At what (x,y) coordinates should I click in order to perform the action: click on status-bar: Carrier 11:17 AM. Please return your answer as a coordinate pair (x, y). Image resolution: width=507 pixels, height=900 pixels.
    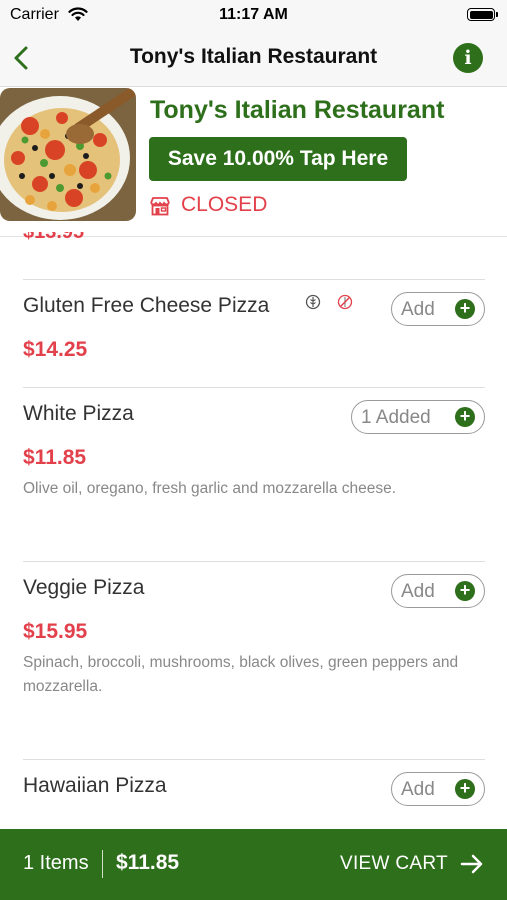
    Looking at the image, I should click on (253, 15).